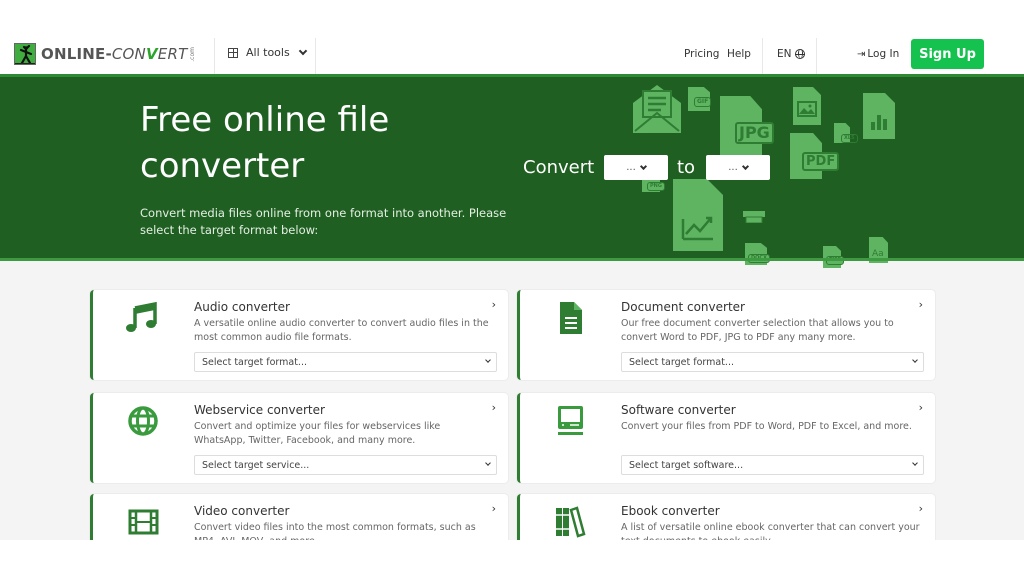 The width and height of the screenshot is (1024, 576). I want to click on login-link: ⇥ Log In, so click(878, 54).